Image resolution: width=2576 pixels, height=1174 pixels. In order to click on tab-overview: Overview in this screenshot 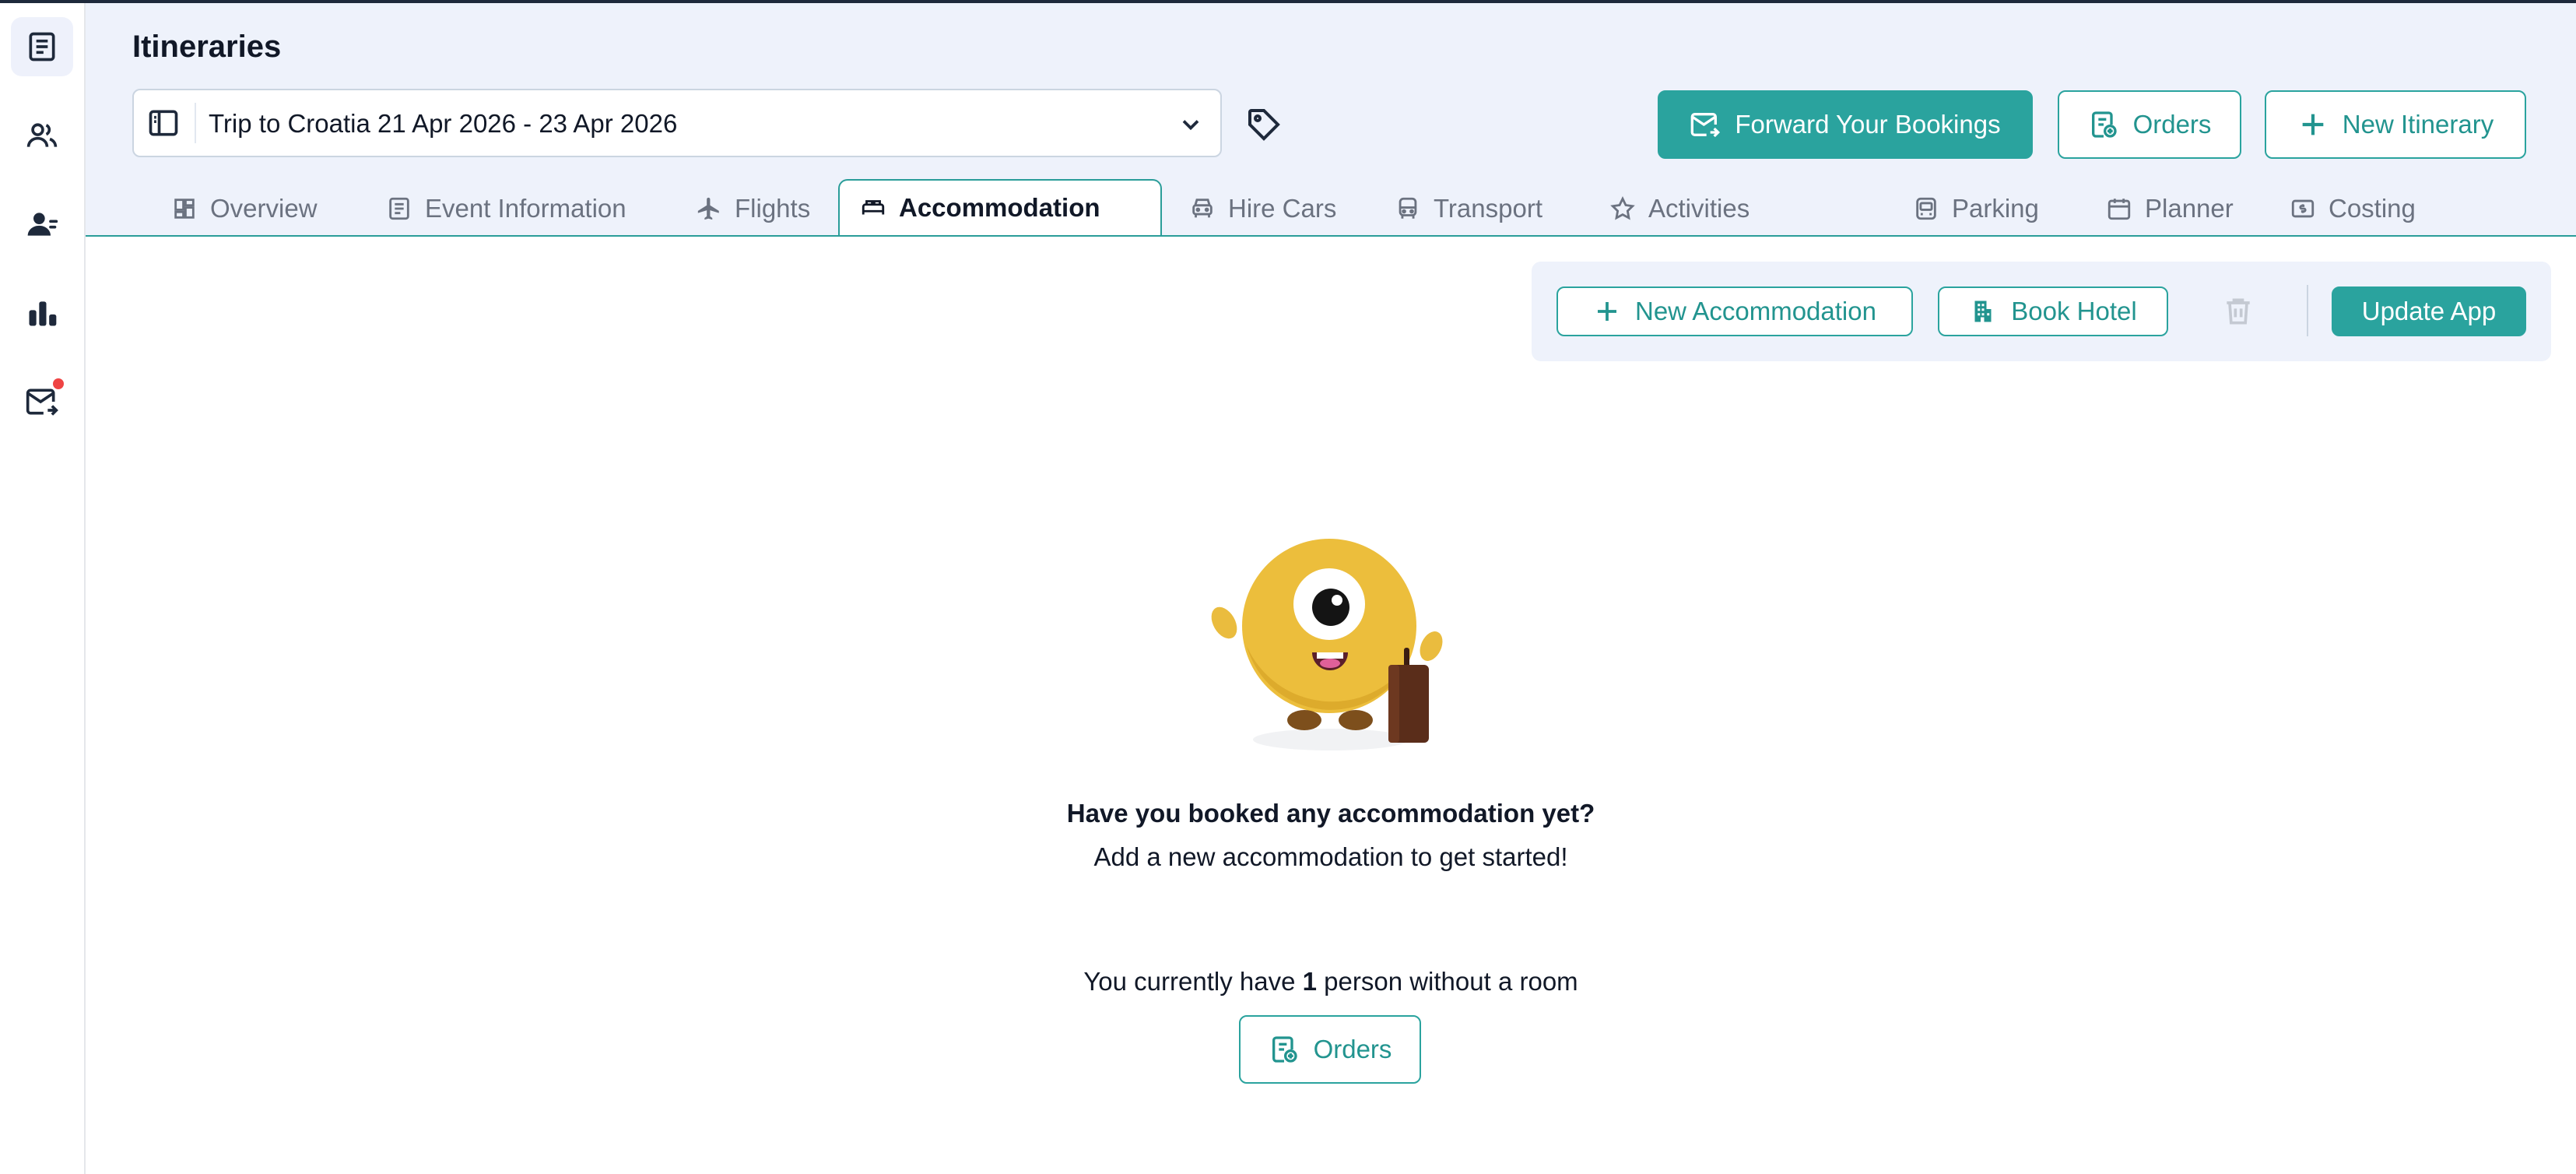, I will do `click(245, 209)`.